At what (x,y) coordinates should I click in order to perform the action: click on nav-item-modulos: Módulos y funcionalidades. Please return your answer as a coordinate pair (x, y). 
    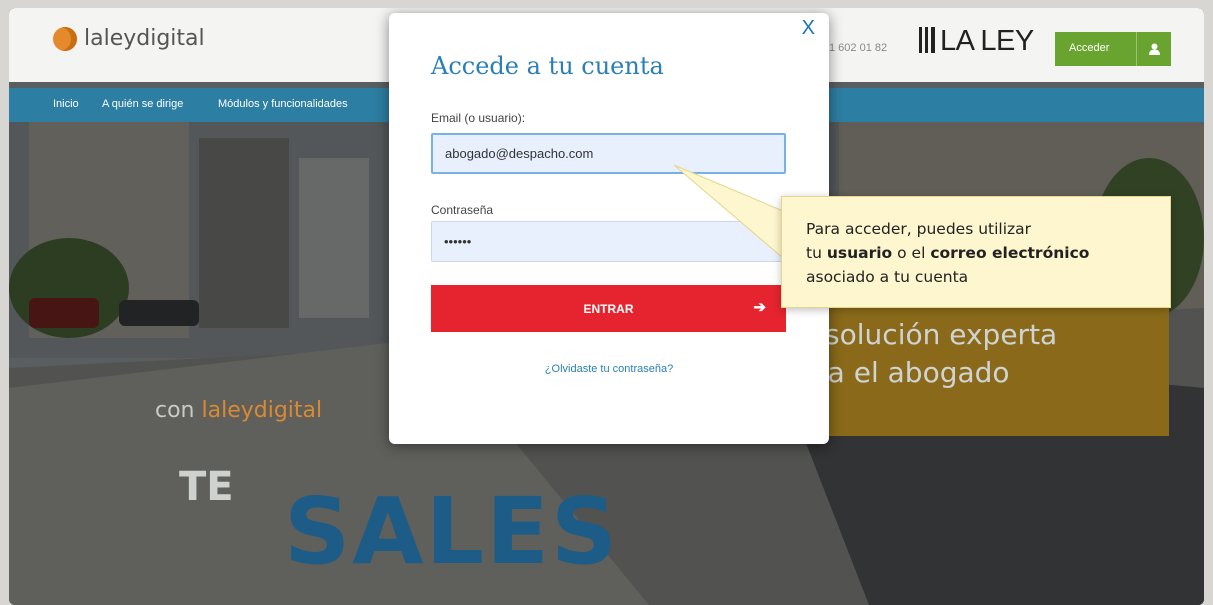
    Looking at the image, I should click on (283, 104).